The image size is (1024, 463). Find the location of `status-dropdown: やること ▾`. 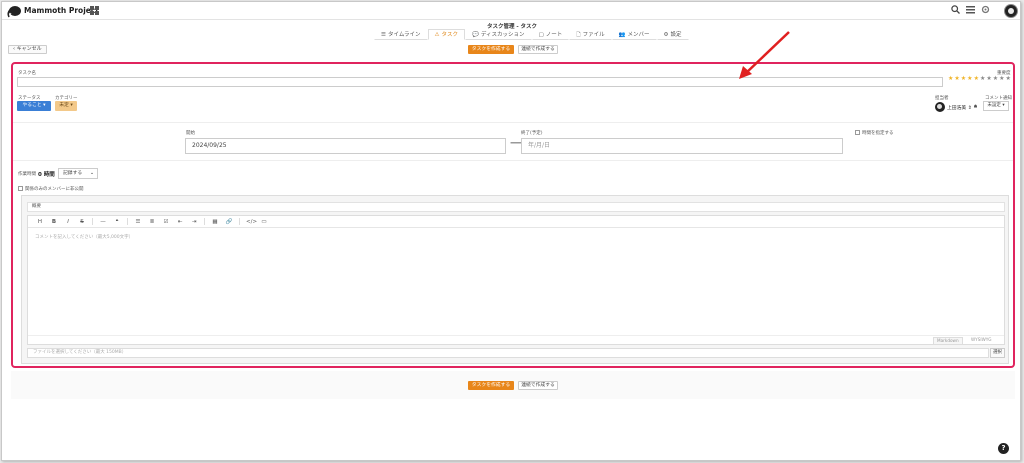

status-dropdown: やること ▾ is located at coordinates (34, 106).